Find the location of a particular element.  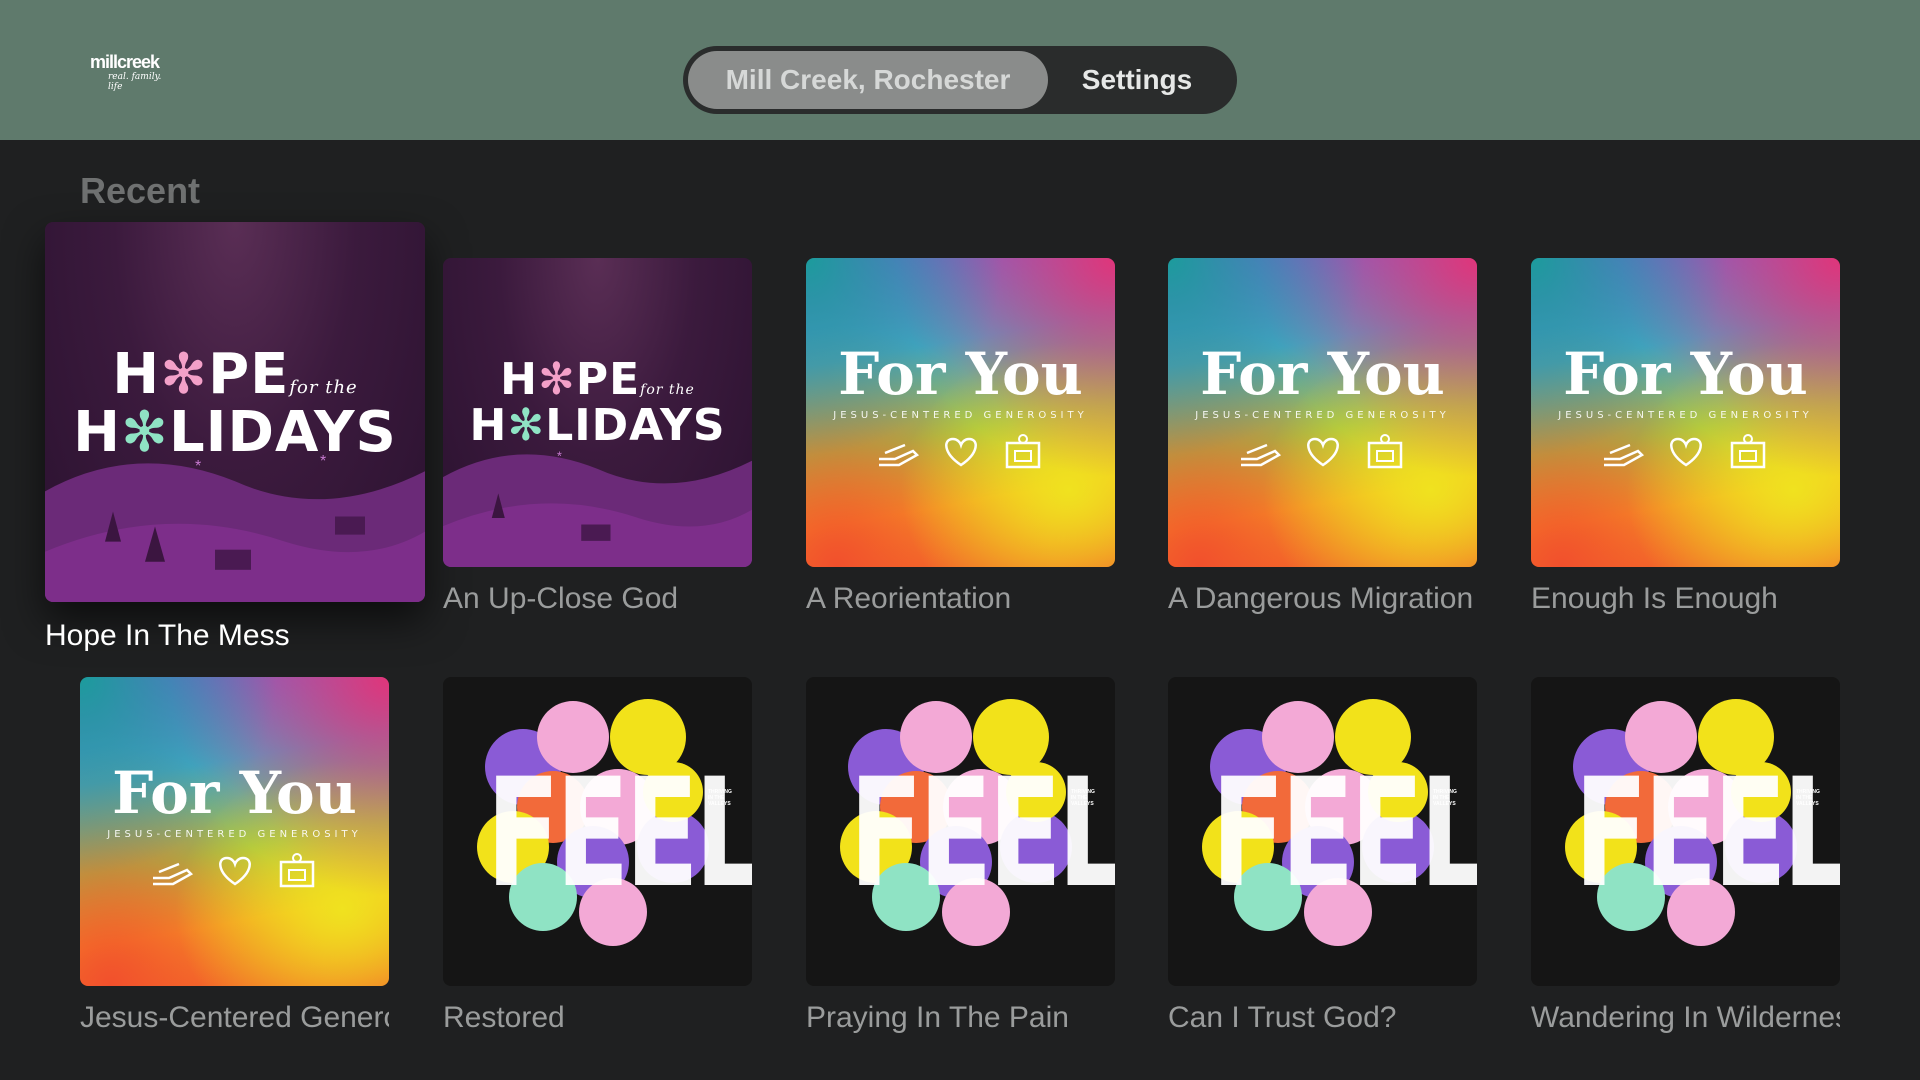

media-tile-an-up-close-god: H✻PEfor the H✻LIDAYS * An Up-Close God is located at coordinates (597, 438).